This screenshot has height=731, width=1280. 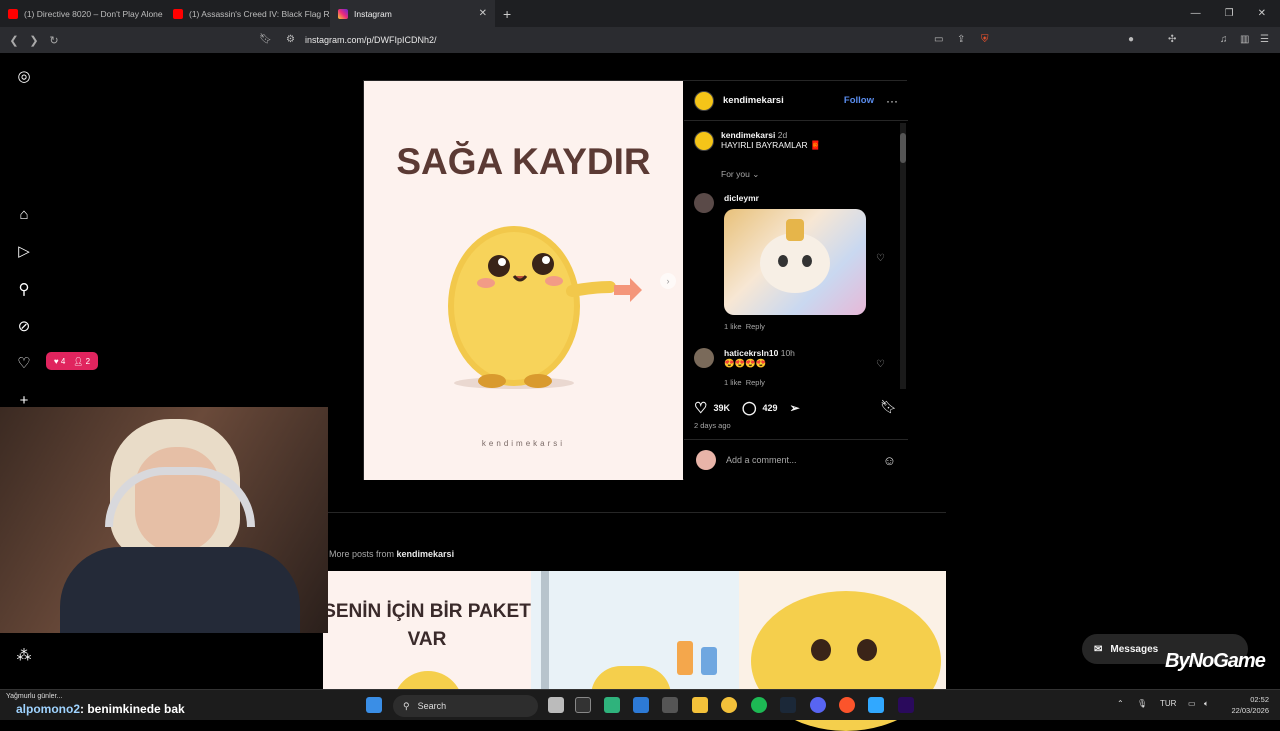 What do you see at coordinates (700, 705) in the screenshot?
I see `file-explorer-icon` at bounding box center [700, 705].